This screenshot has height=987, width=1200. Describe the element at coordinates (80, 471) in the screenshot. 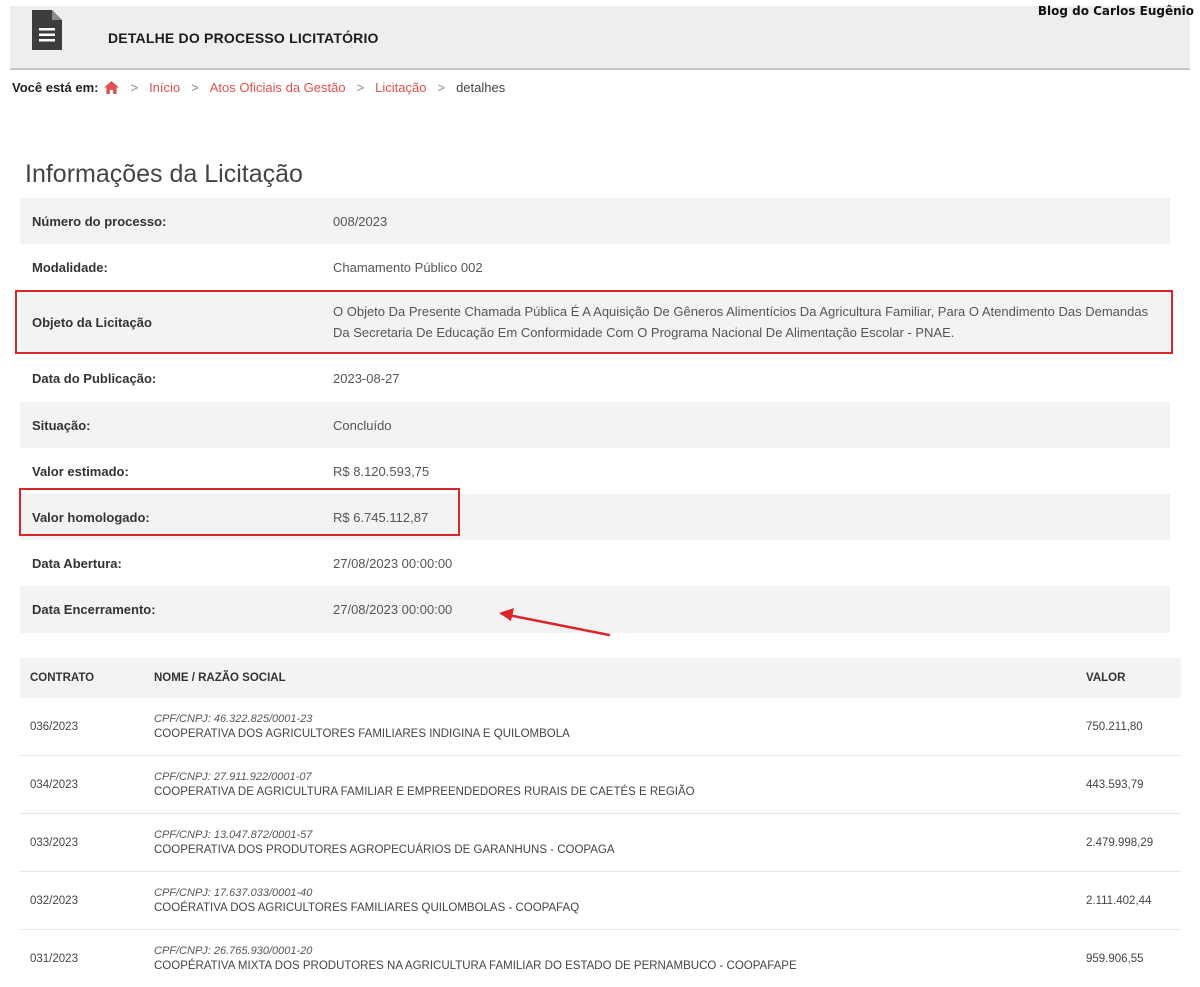

I see `info-label: Valor estimado:` at that location.